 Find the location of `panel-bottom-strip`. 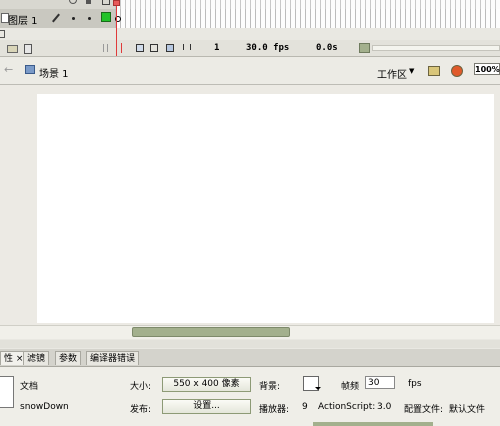

panel-bottom-strip is located at coordinates (373, 424).